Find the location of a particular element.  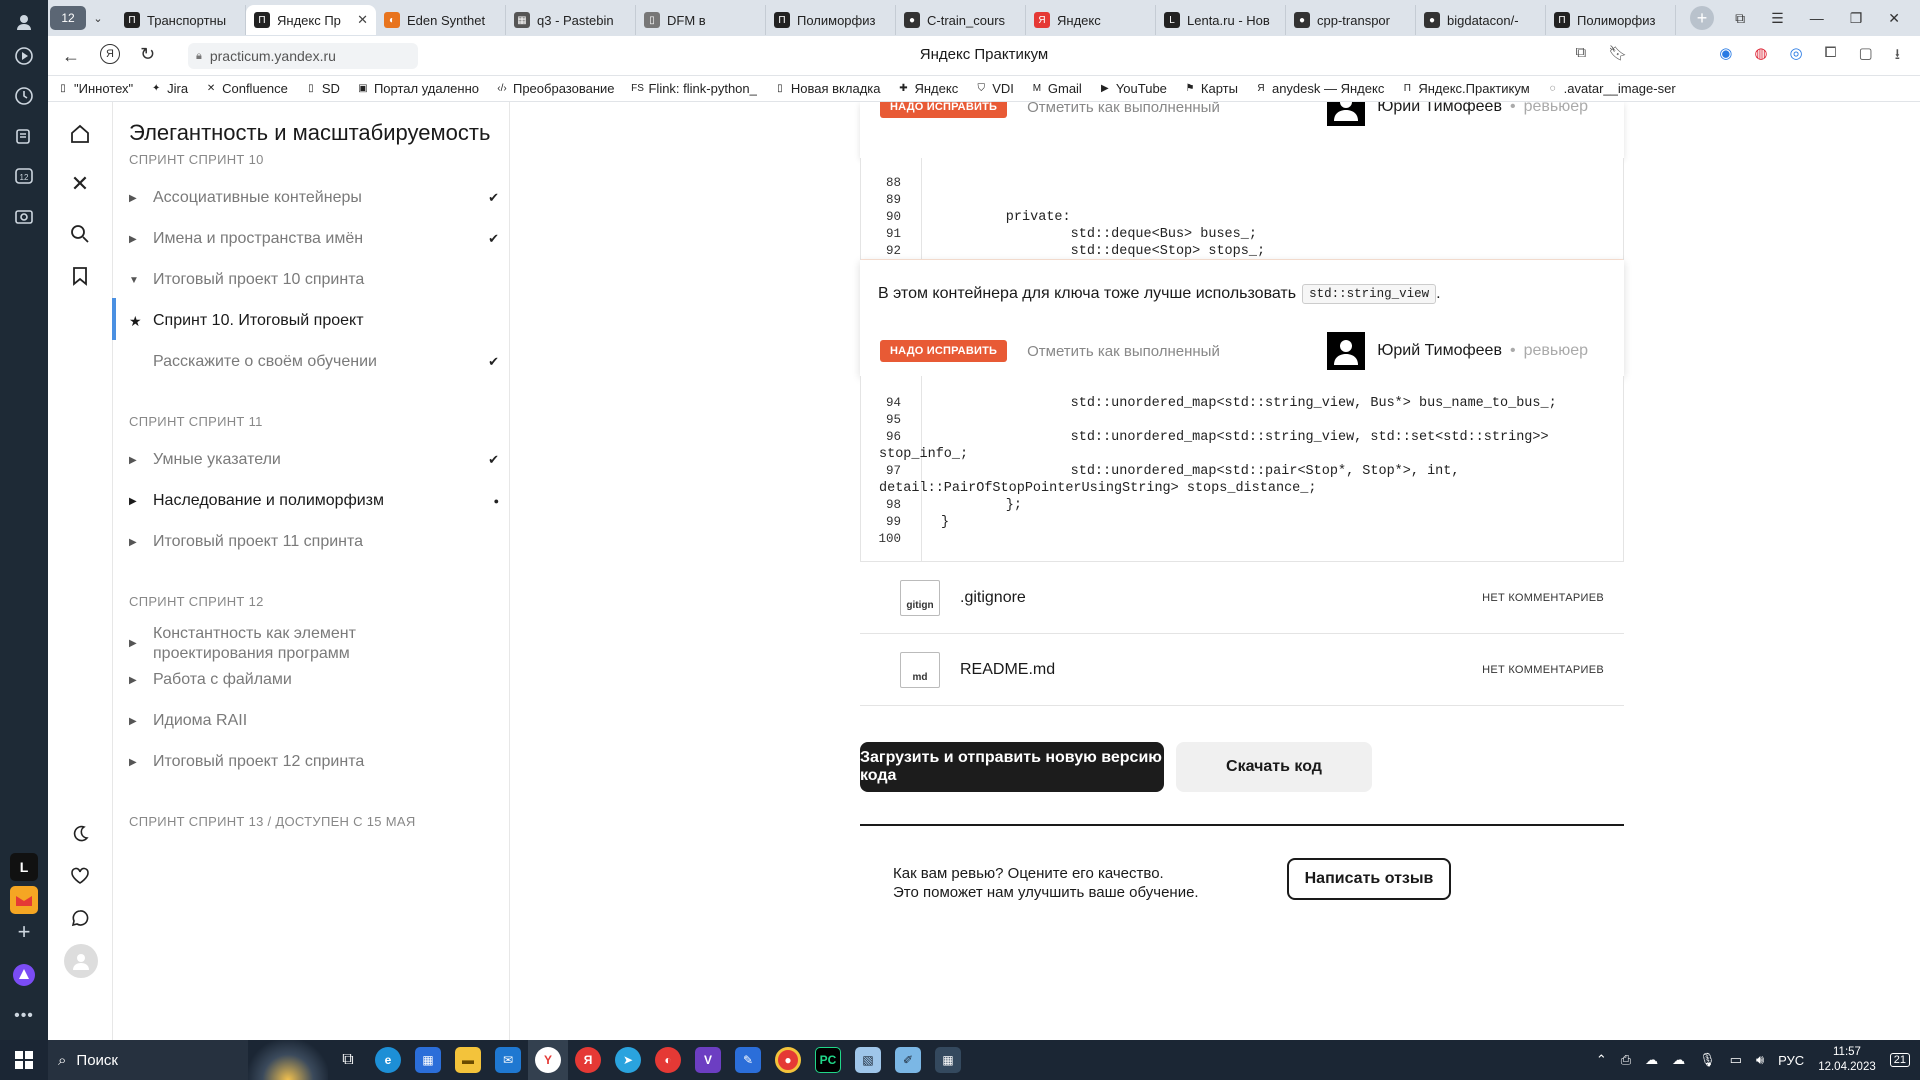

bookmark-item: ▯ SD is located at coordinates (322, 88).